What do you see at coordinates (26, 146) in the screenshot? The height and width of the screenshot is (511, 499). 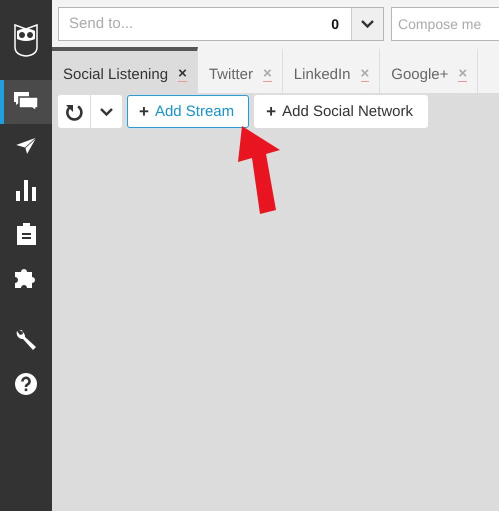 I see `paper-plane-icon` at bounding box center [26, 146].